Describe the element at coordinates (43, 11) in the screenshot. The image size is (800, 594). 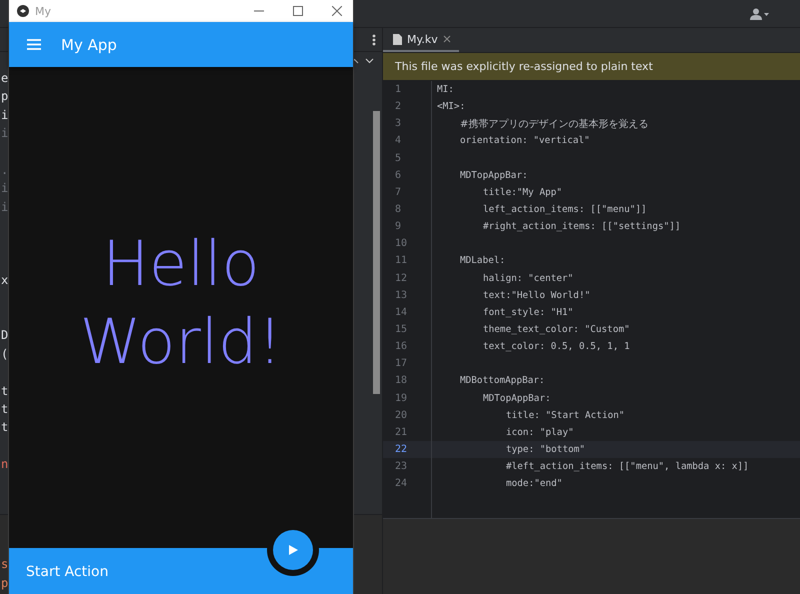
I see `window-title: My` at that location.